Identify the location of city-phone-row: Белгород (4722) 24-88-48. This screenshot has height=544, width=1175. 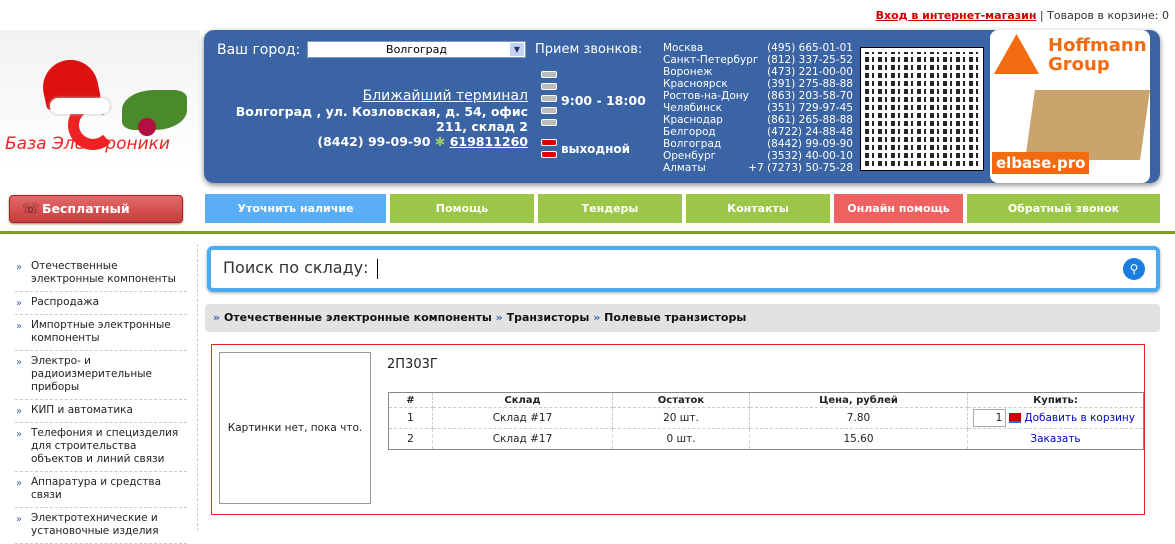
(758, 132).